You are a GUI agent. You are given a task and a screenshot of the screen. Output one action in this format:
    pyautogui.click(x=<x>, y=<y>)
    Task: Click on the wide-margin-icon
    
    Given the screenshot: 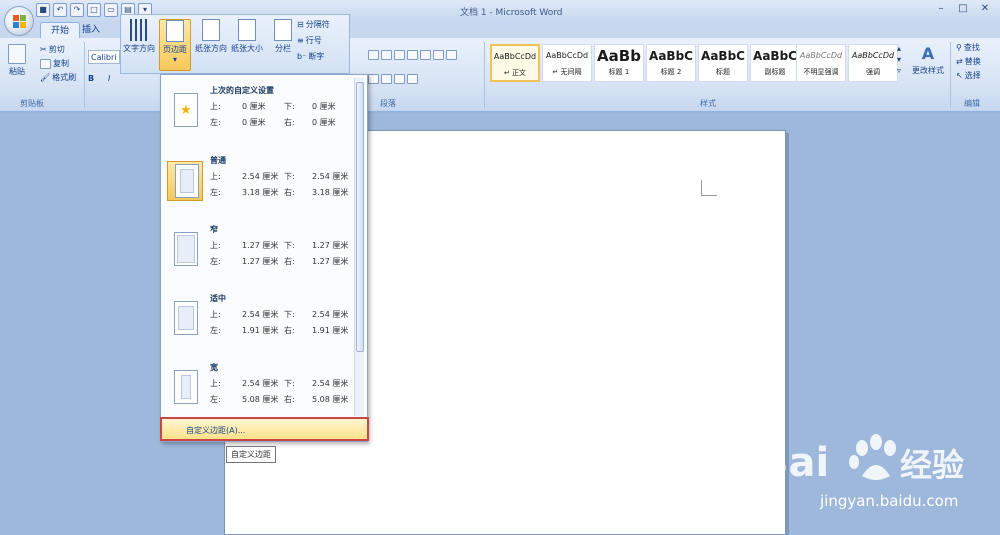 What is the action you would take?
    pyautogui.click(x=185, y=388)
    